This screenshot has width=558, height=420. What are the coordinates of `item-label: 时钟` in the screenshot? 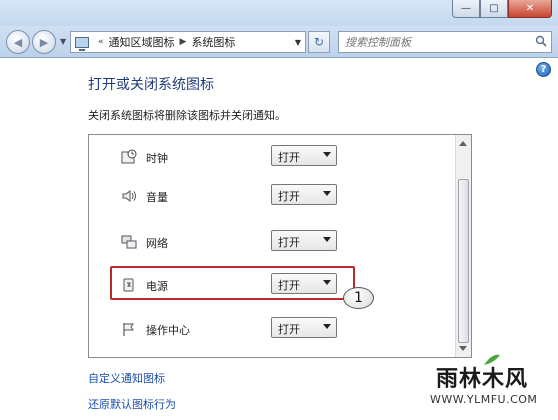 It's located at (157, 158).